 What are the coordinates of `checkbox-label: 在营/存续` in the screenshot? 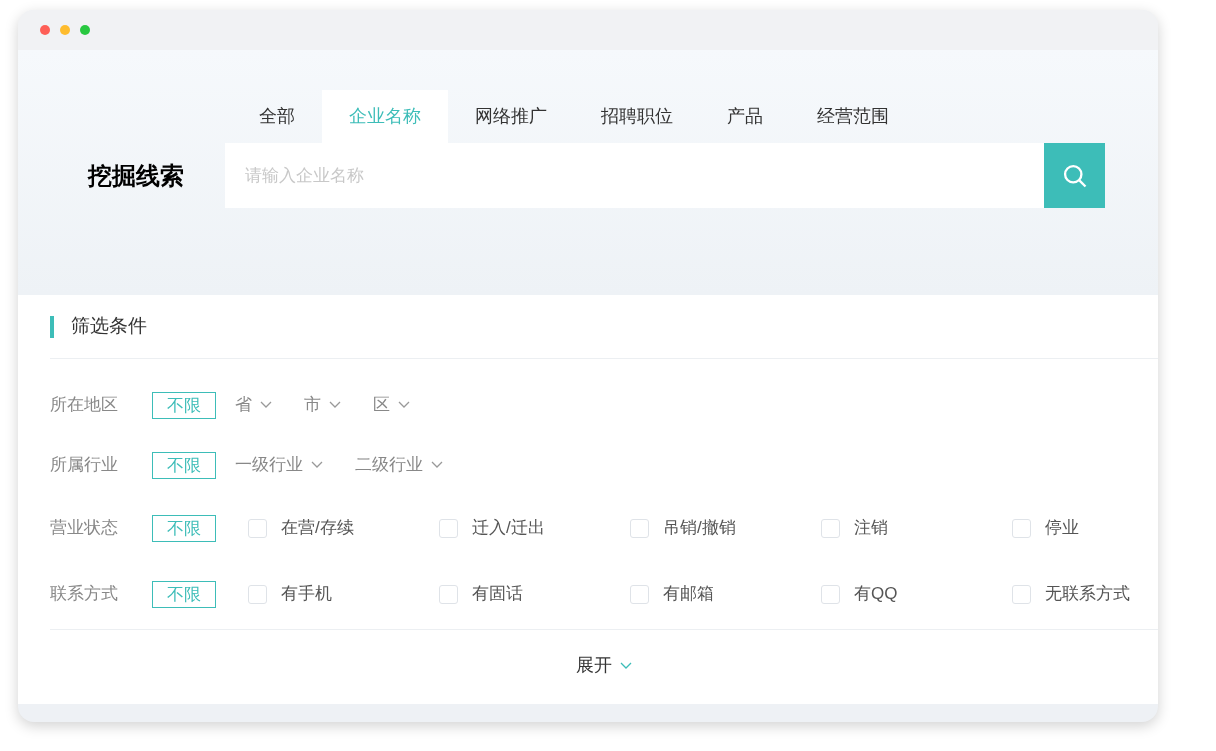 It's located at (317, 528).